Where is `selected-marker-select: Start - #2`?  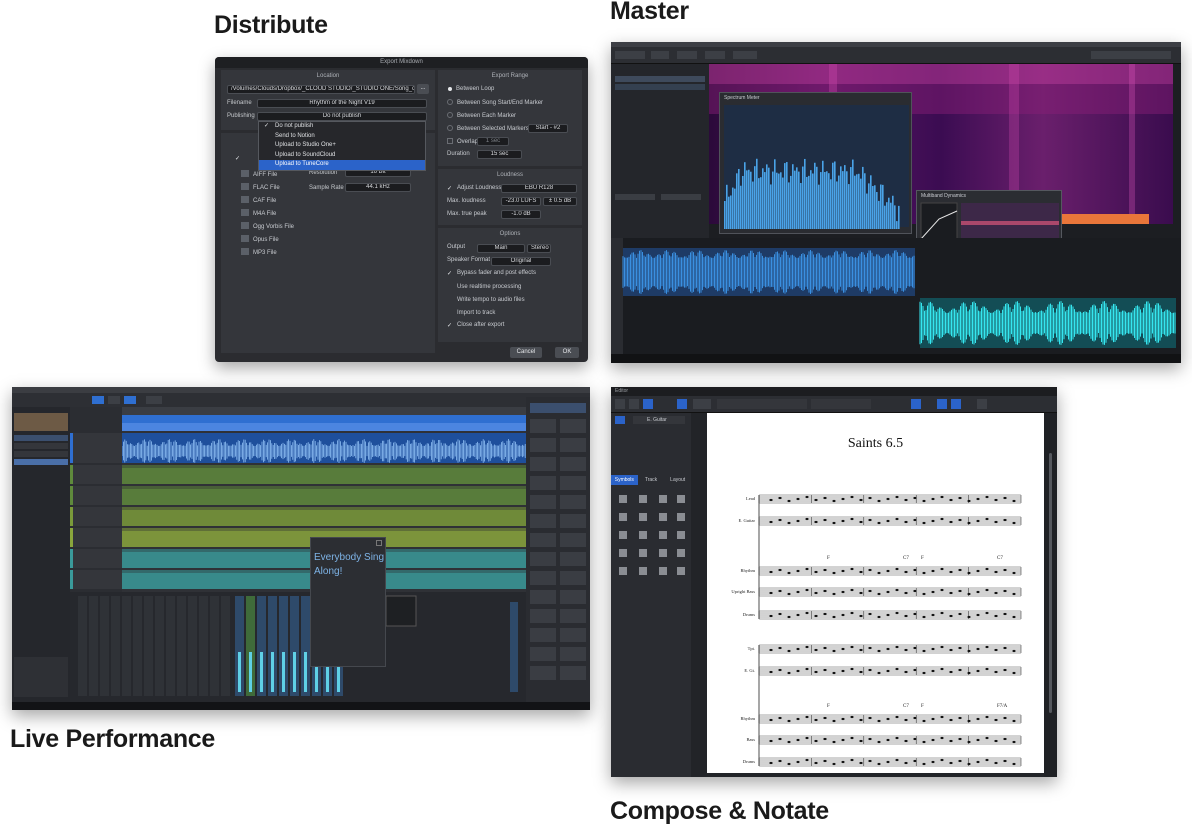 selected-marker-select: Start - #2 is located at coordinates (548, 128).